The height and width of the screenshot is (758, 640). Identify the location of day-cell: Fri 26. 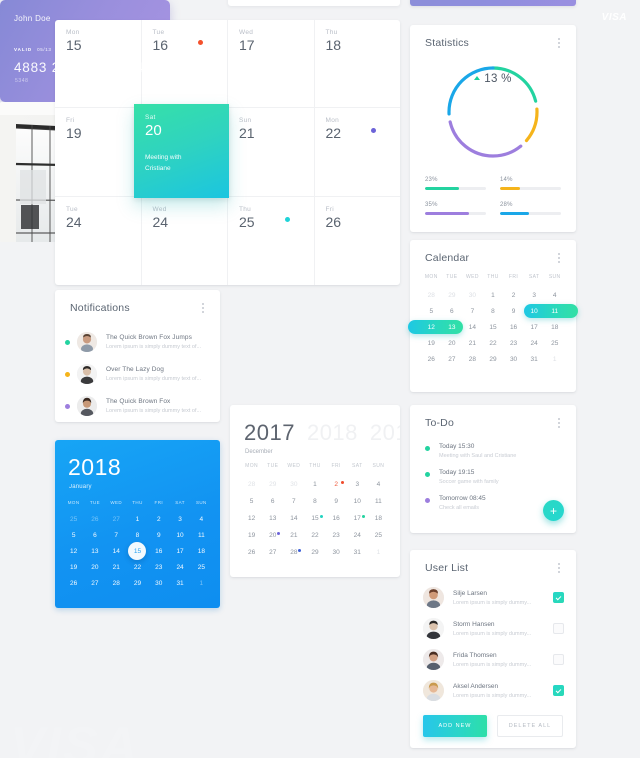
(358, 241).